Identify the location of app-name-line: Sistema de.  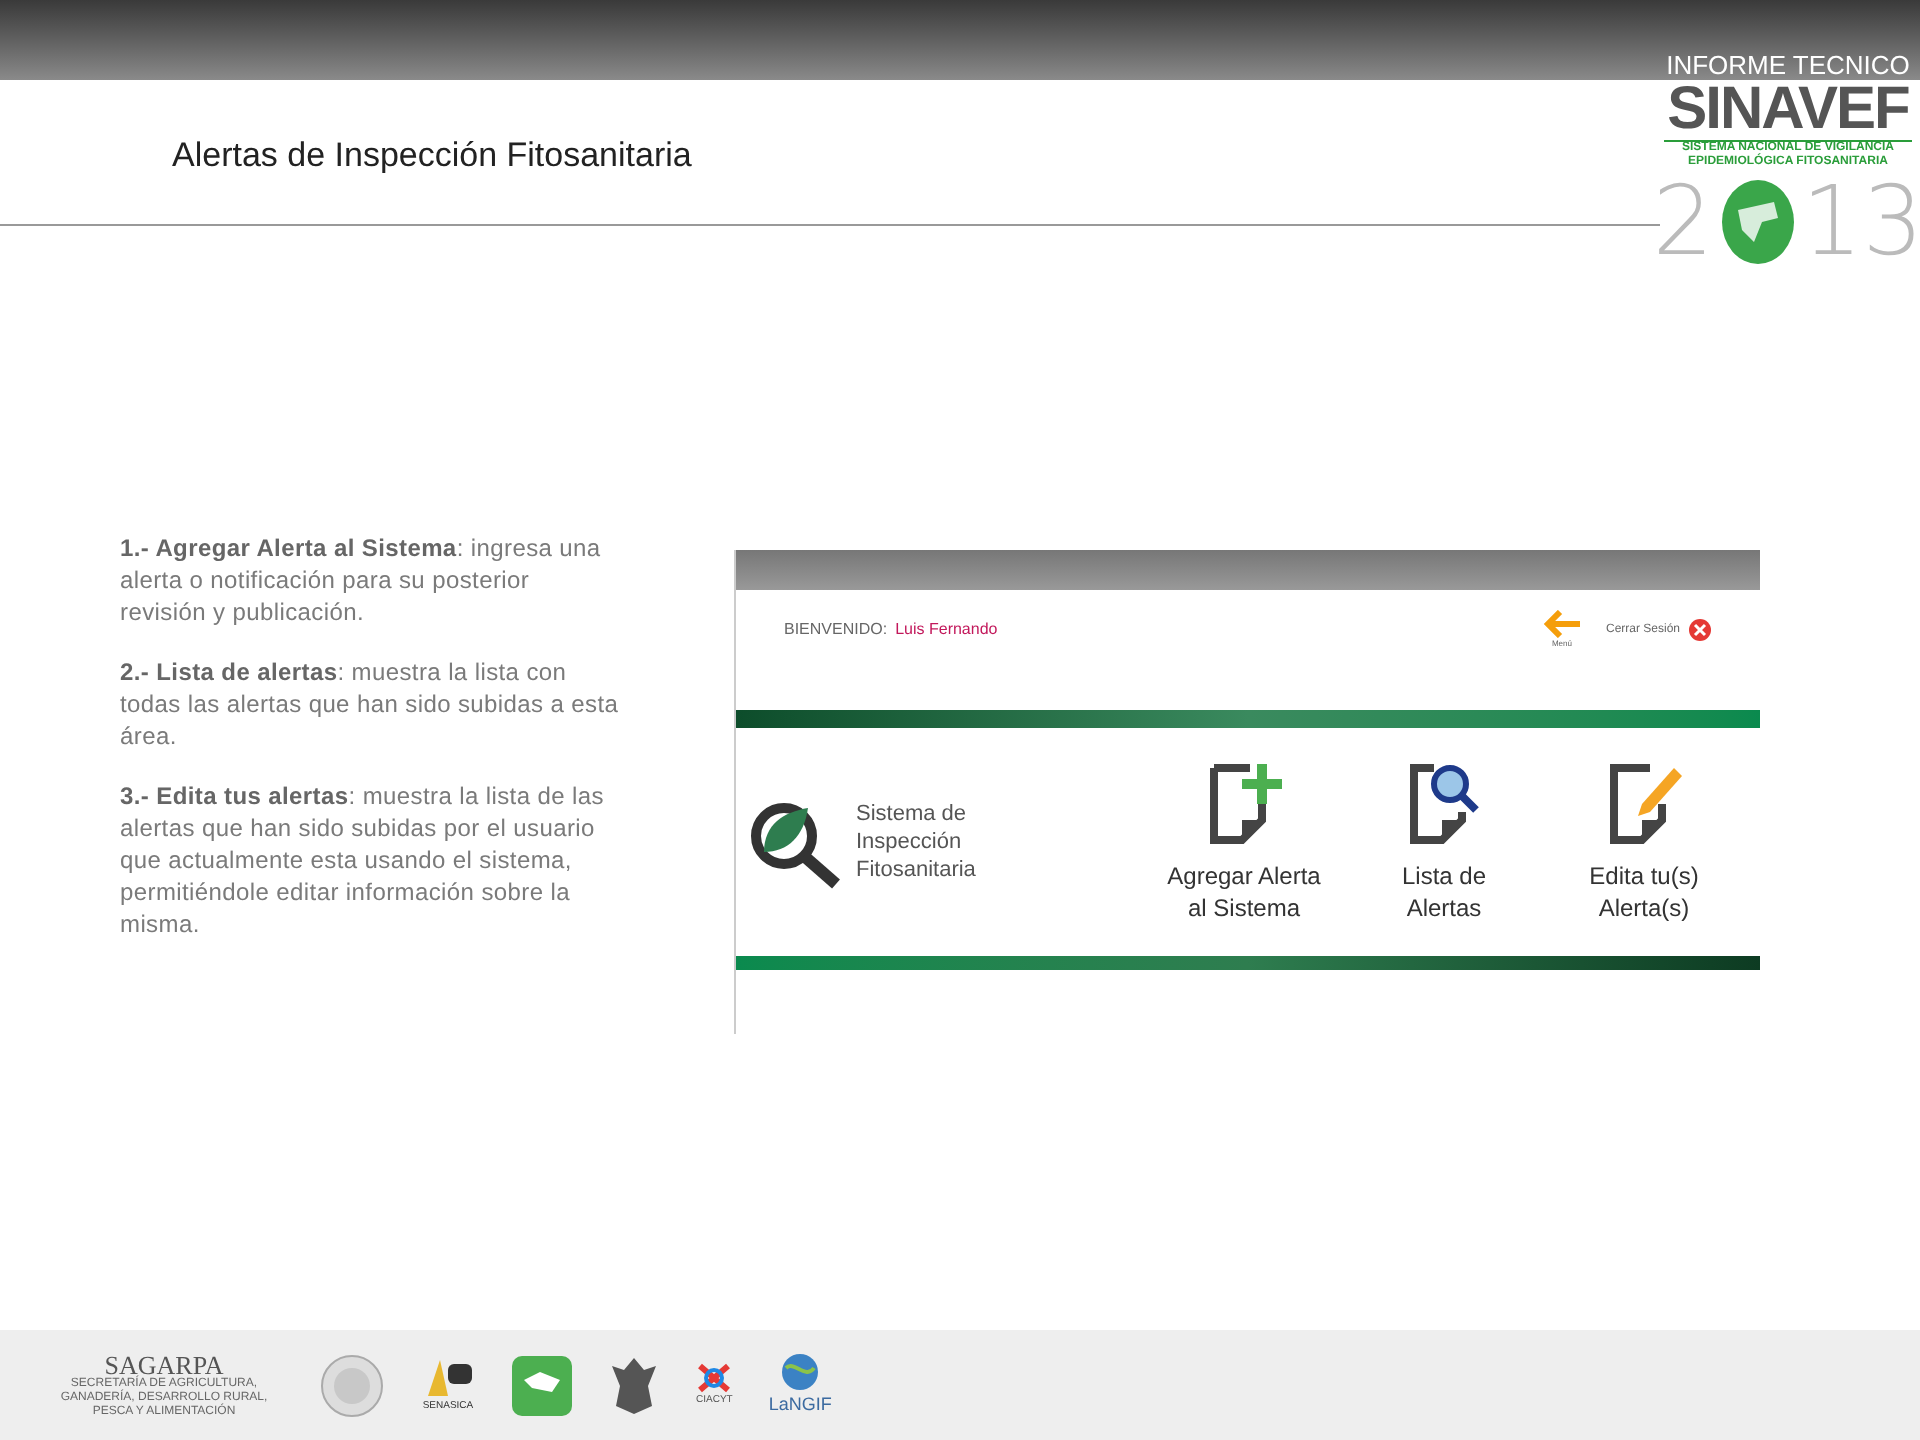
(912, 814).